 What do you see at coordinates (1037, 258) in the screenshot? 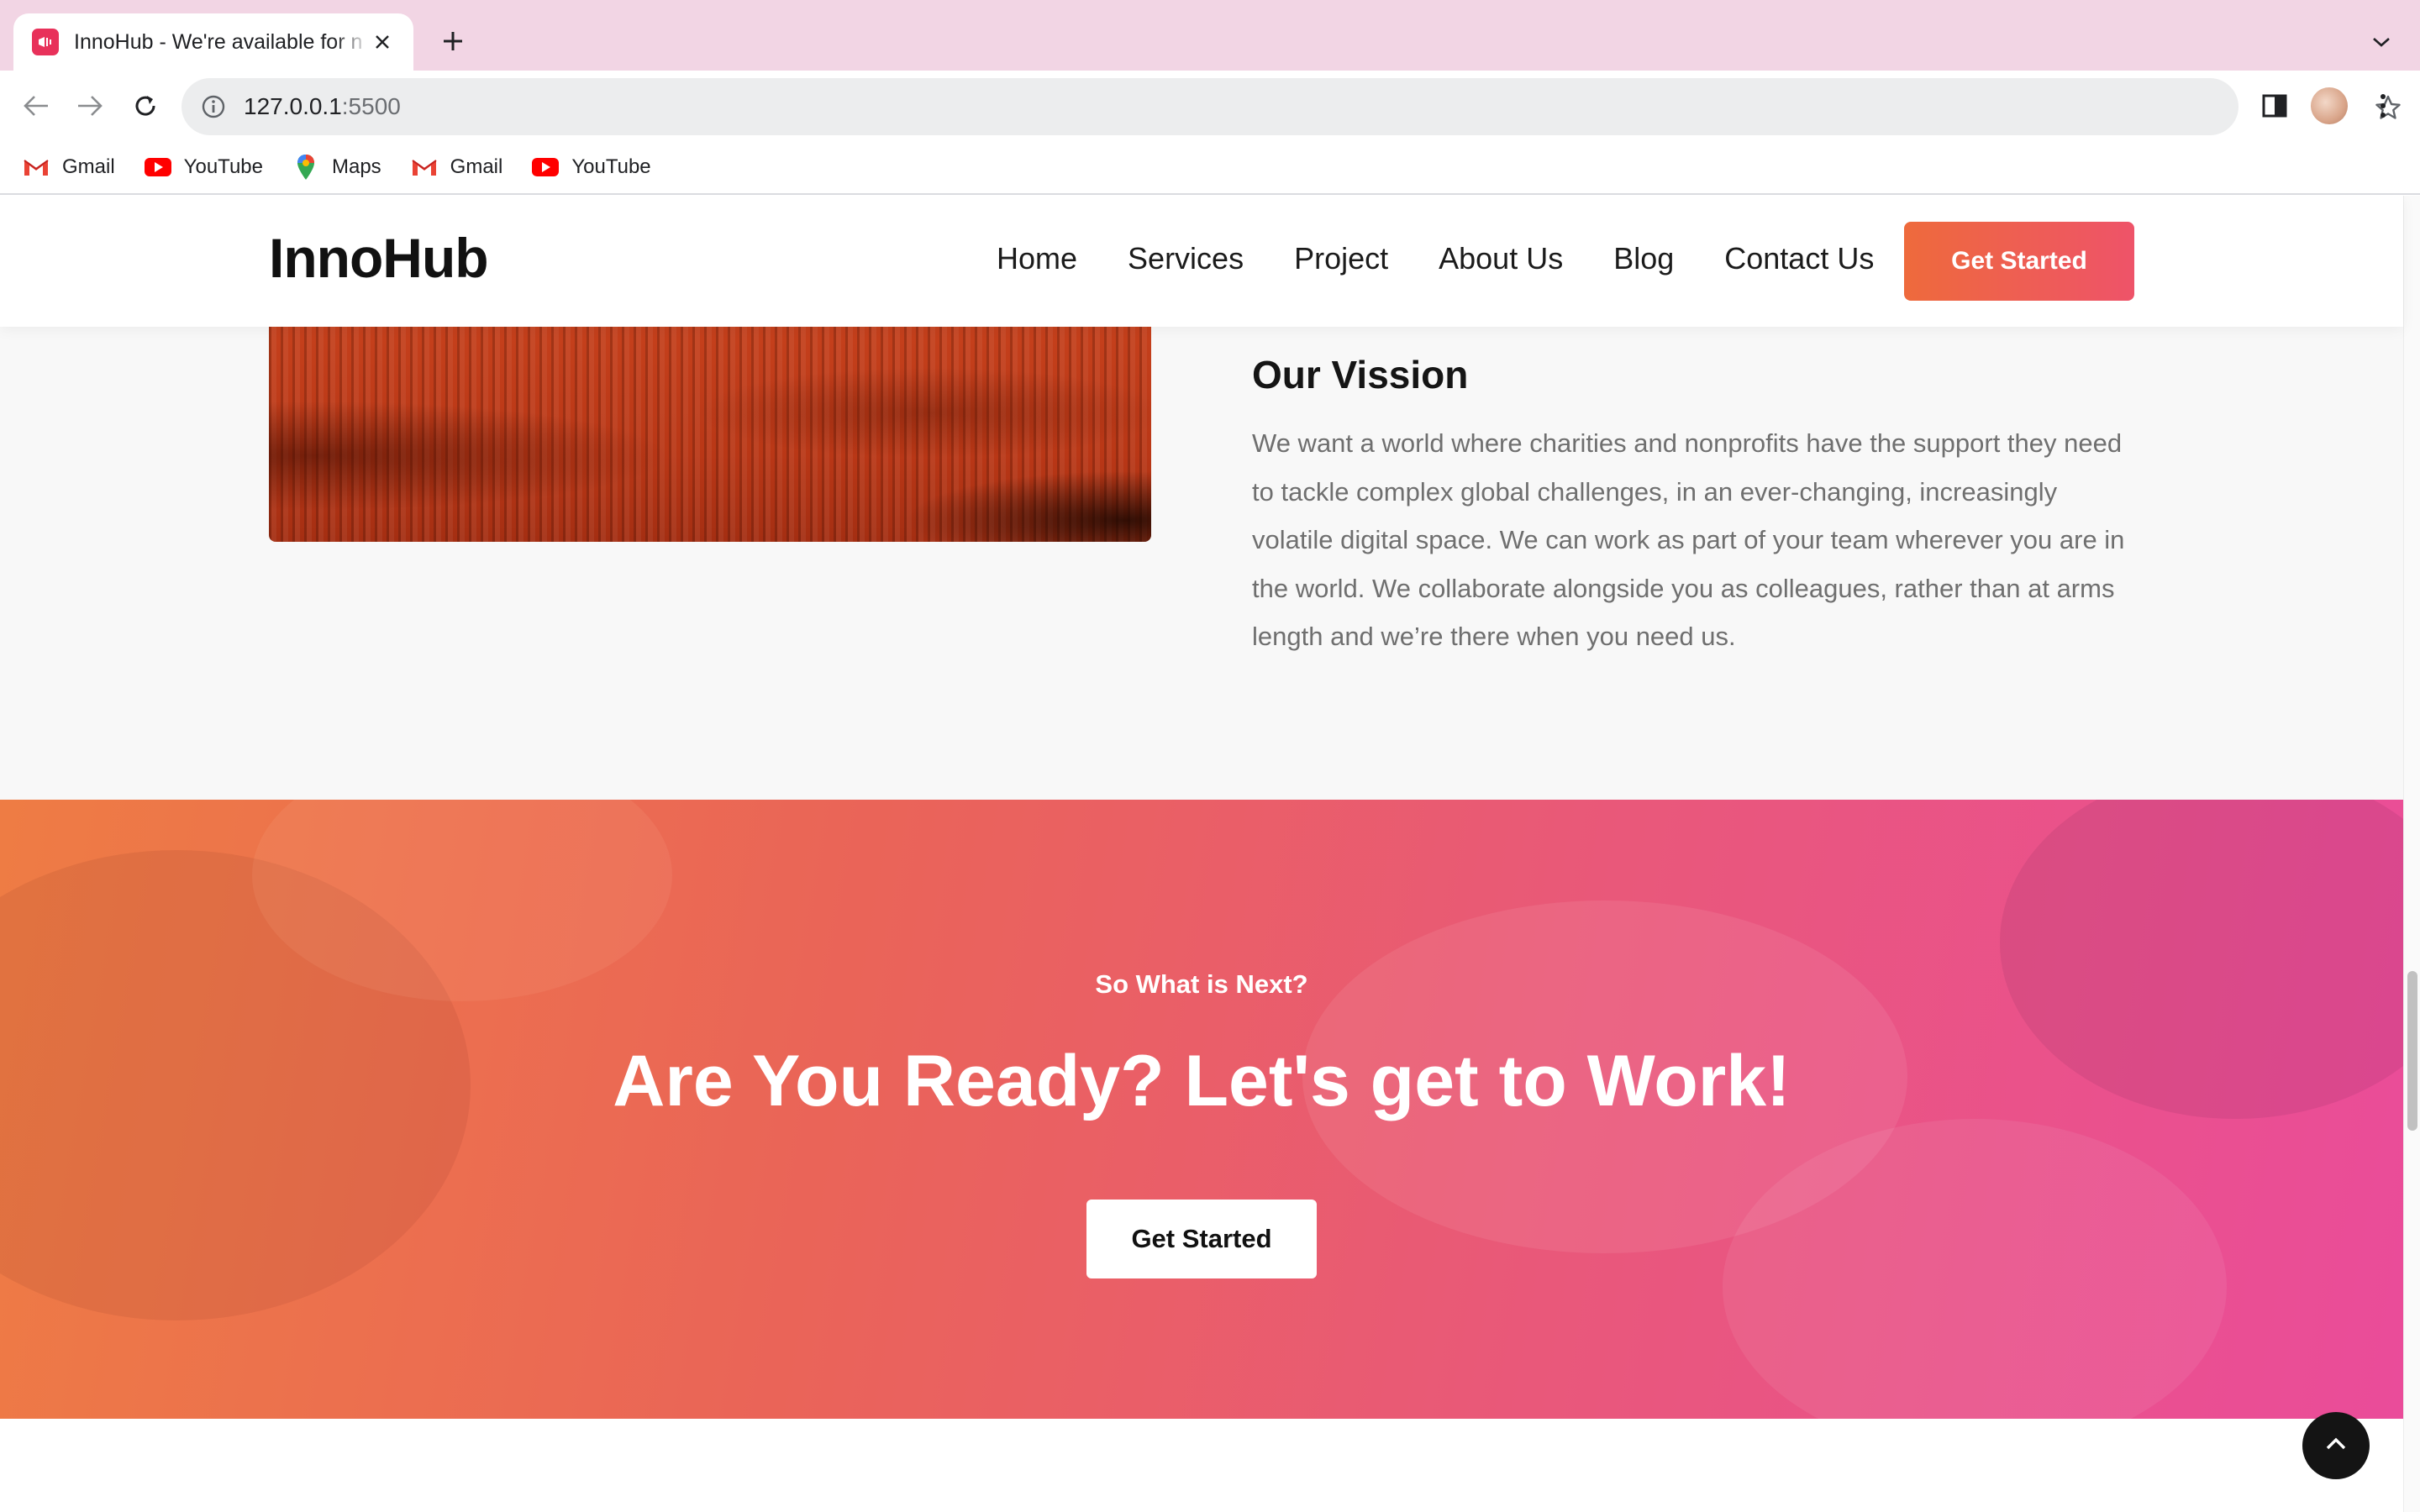
I see `nav-home: Home` at bounding box center [1037, 258].